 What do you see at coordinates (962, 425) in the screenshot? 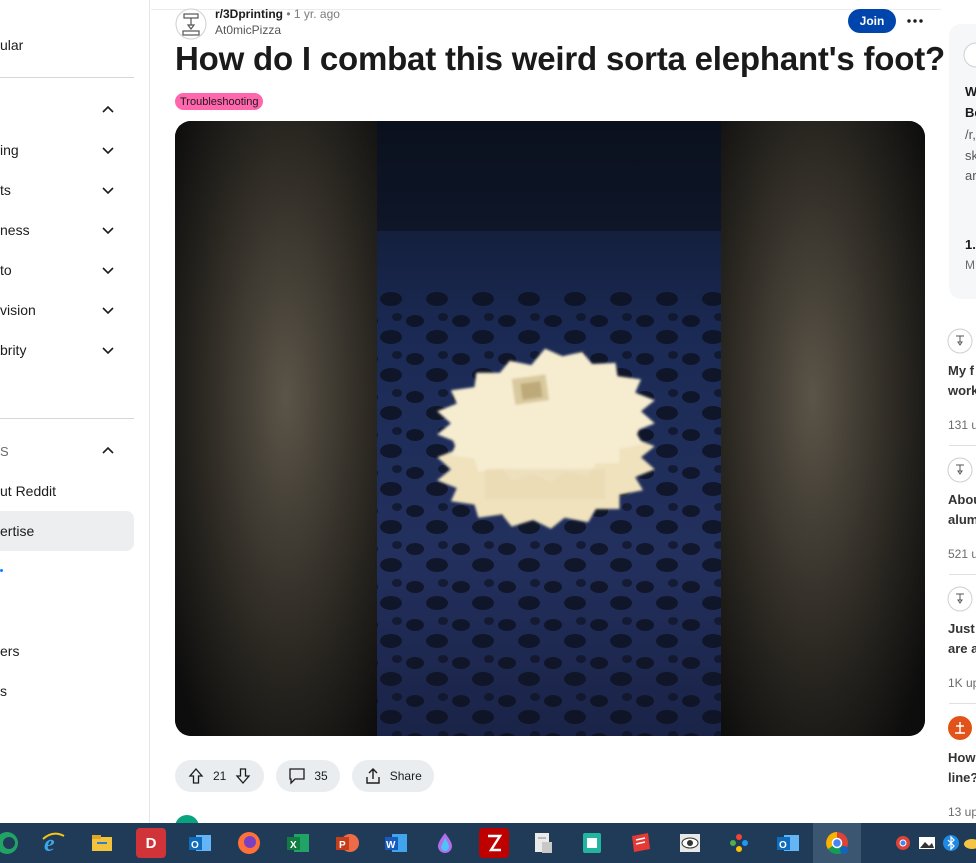
I see `related-post-meta: 131 u` at bounding box center [962, 425].